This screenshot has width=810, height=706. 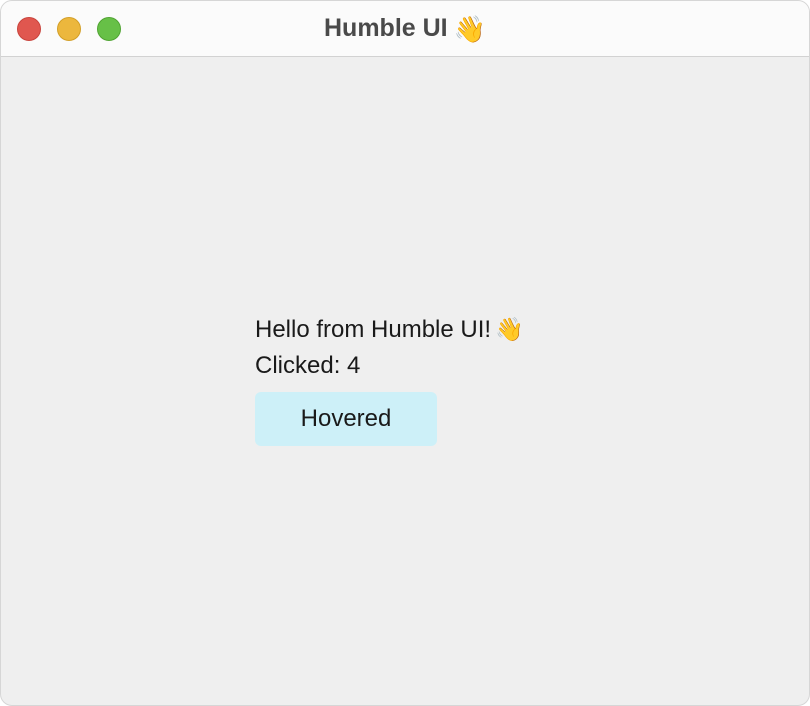 I want to click on window-title-text: Humble UI, so click(x=386, y=28).